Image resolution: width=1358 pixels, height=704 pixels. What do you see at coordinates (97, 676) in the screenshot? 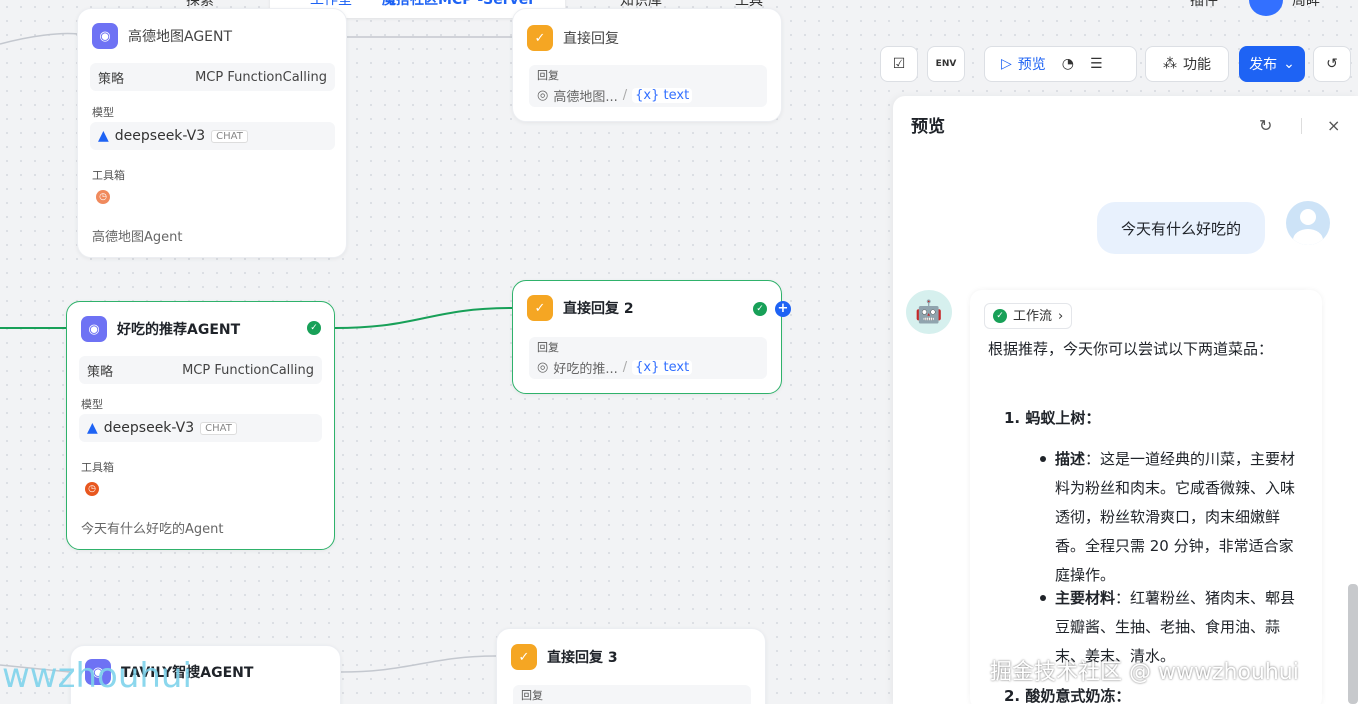
I see `watermark-left: wwzhouhui` at bounding box center [97, 676].